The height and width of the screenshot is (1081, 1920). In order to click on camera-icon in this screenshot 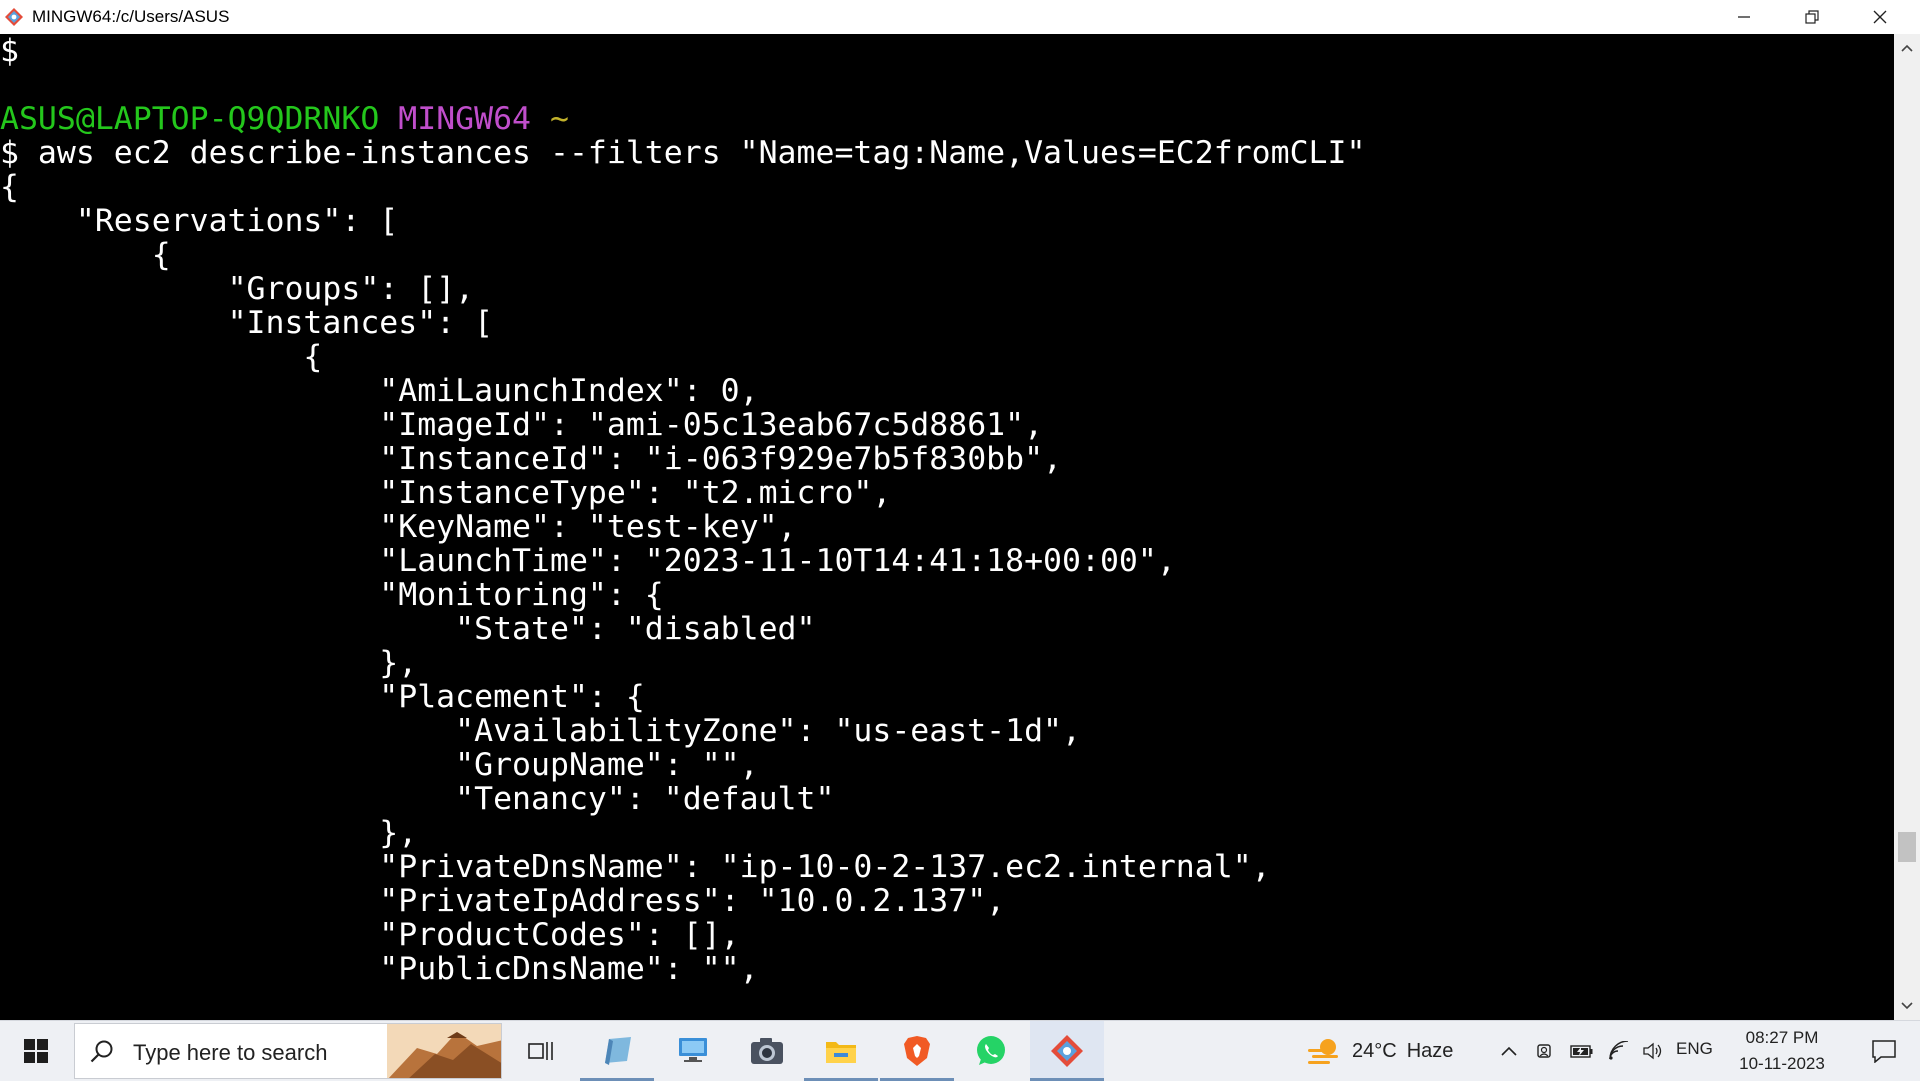, I will do `click(767, 1051)`.